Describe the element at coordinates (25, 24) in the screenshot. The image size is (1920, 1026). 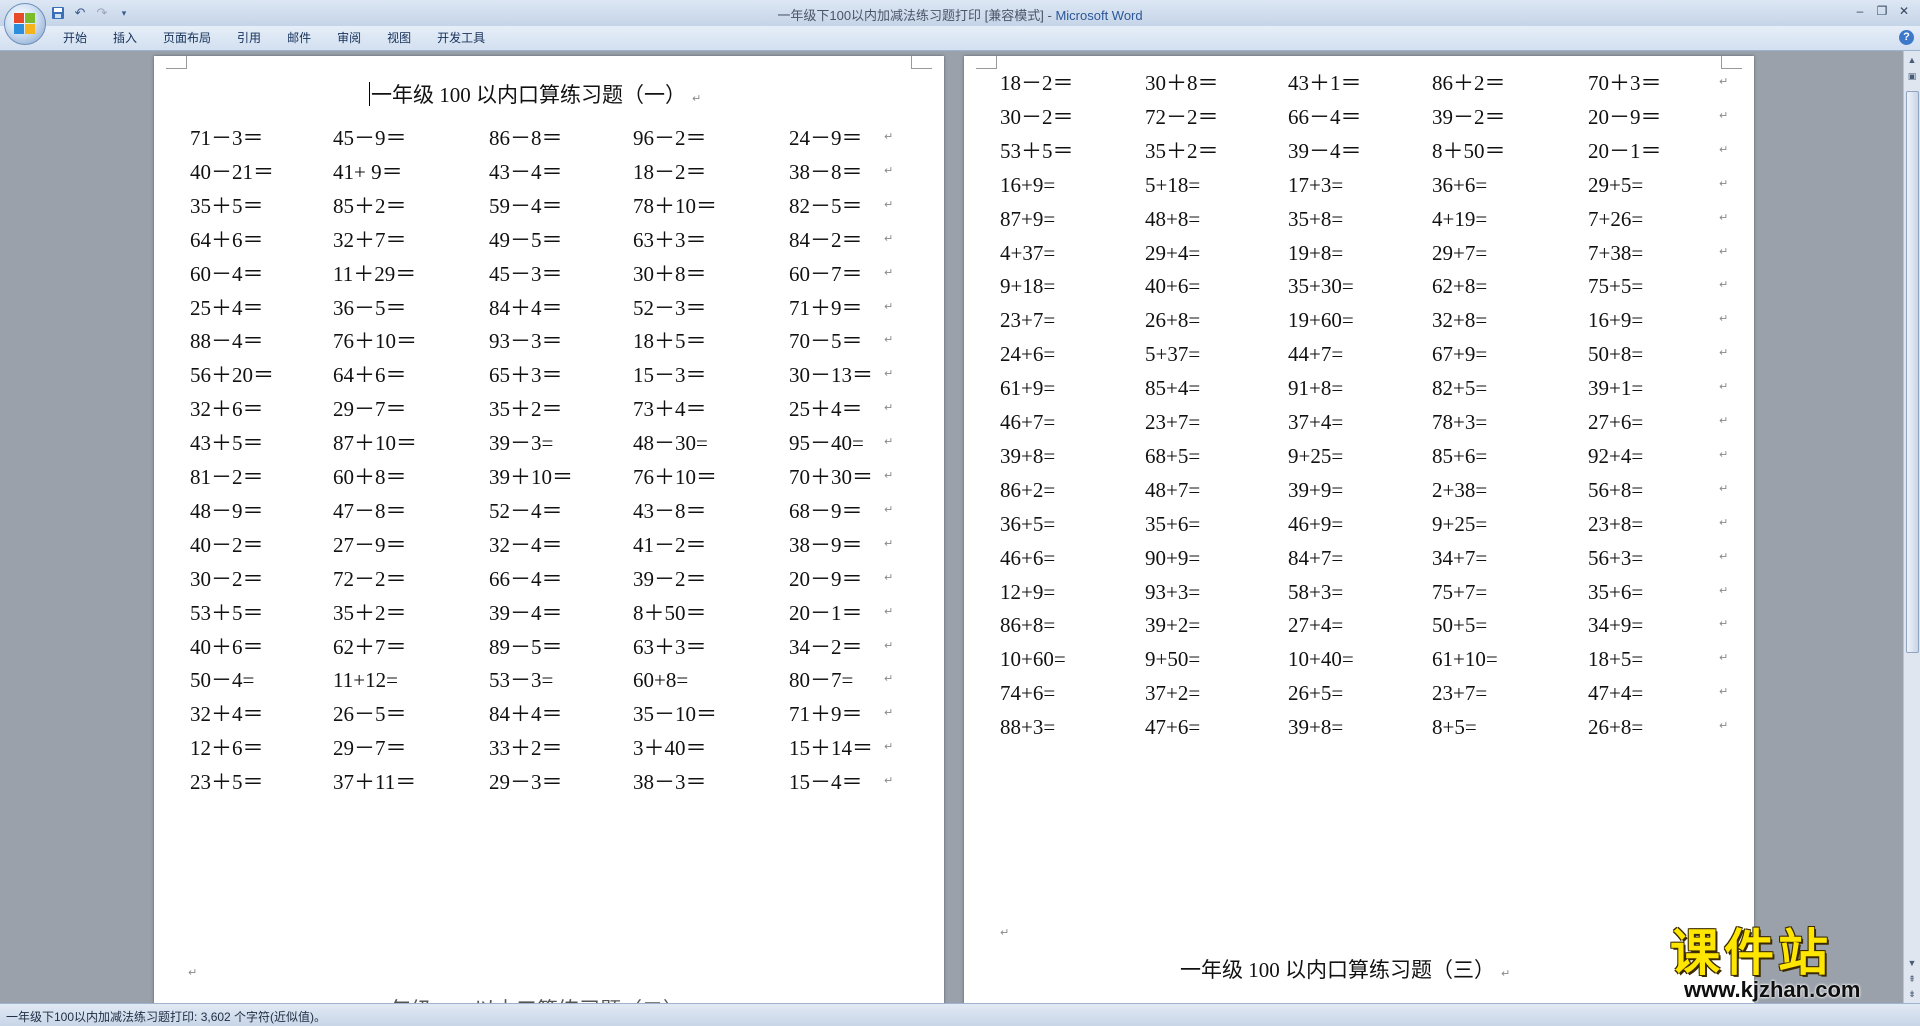
I see `office-button` at that location.